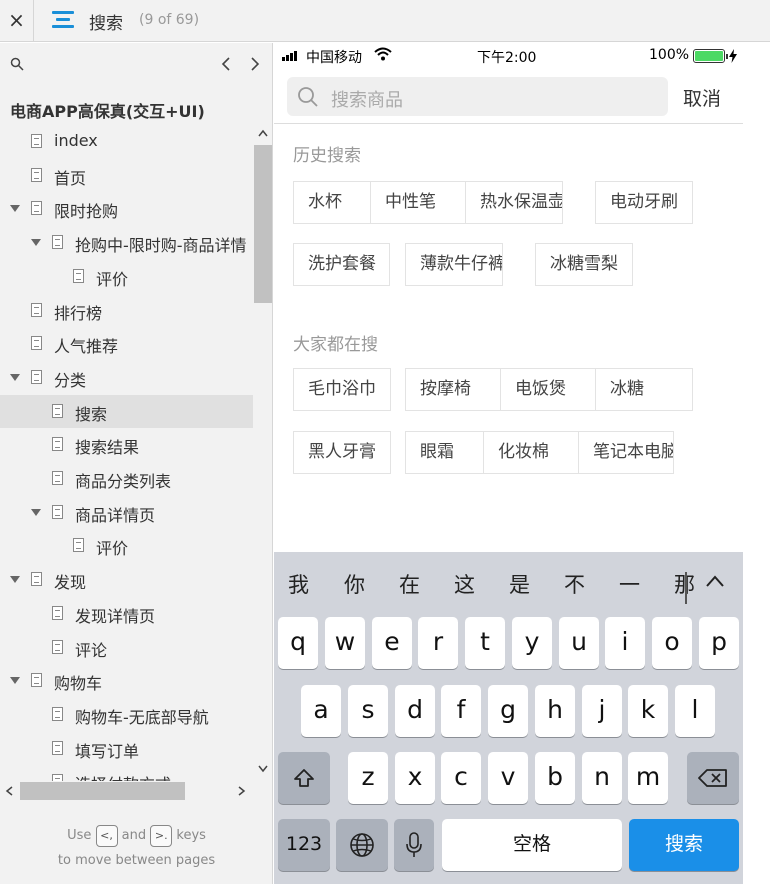  What do you see at coordinates (438, 643) in the screenshot?
I see `key-r: r` at bounding box center [438, 643].